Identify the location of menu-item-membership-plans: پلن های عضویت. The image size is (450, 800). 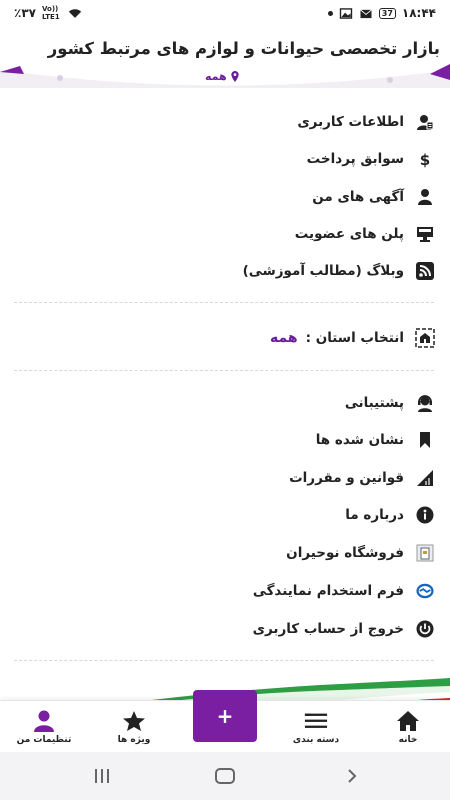
(225, 234).